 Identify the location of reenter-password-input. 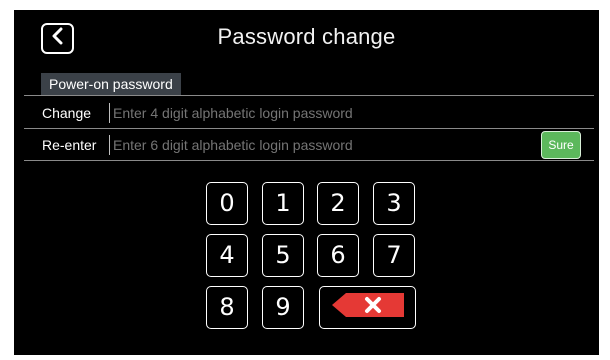
(319, 145).